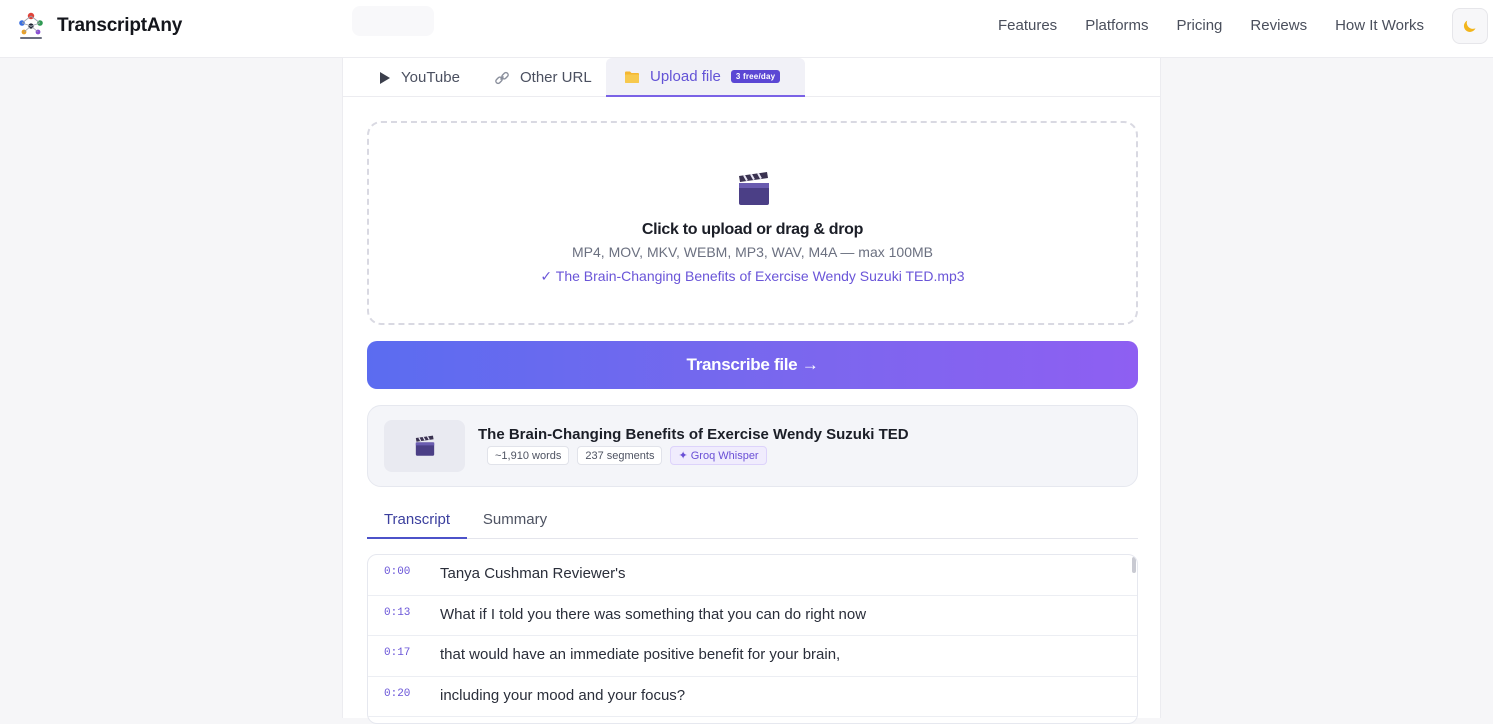 The width and height of the screenshot is (1493, 724). I want to click on segment-count-badge: 237 segments, so click(620, 455).